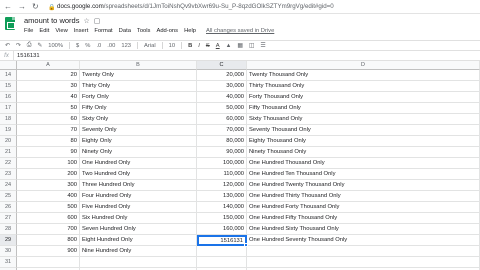 The height and width of the screenshot is (270, 480). Describe the element at coordinates (8, 141) in the screenshot. I see `row-number: 20` at that location.